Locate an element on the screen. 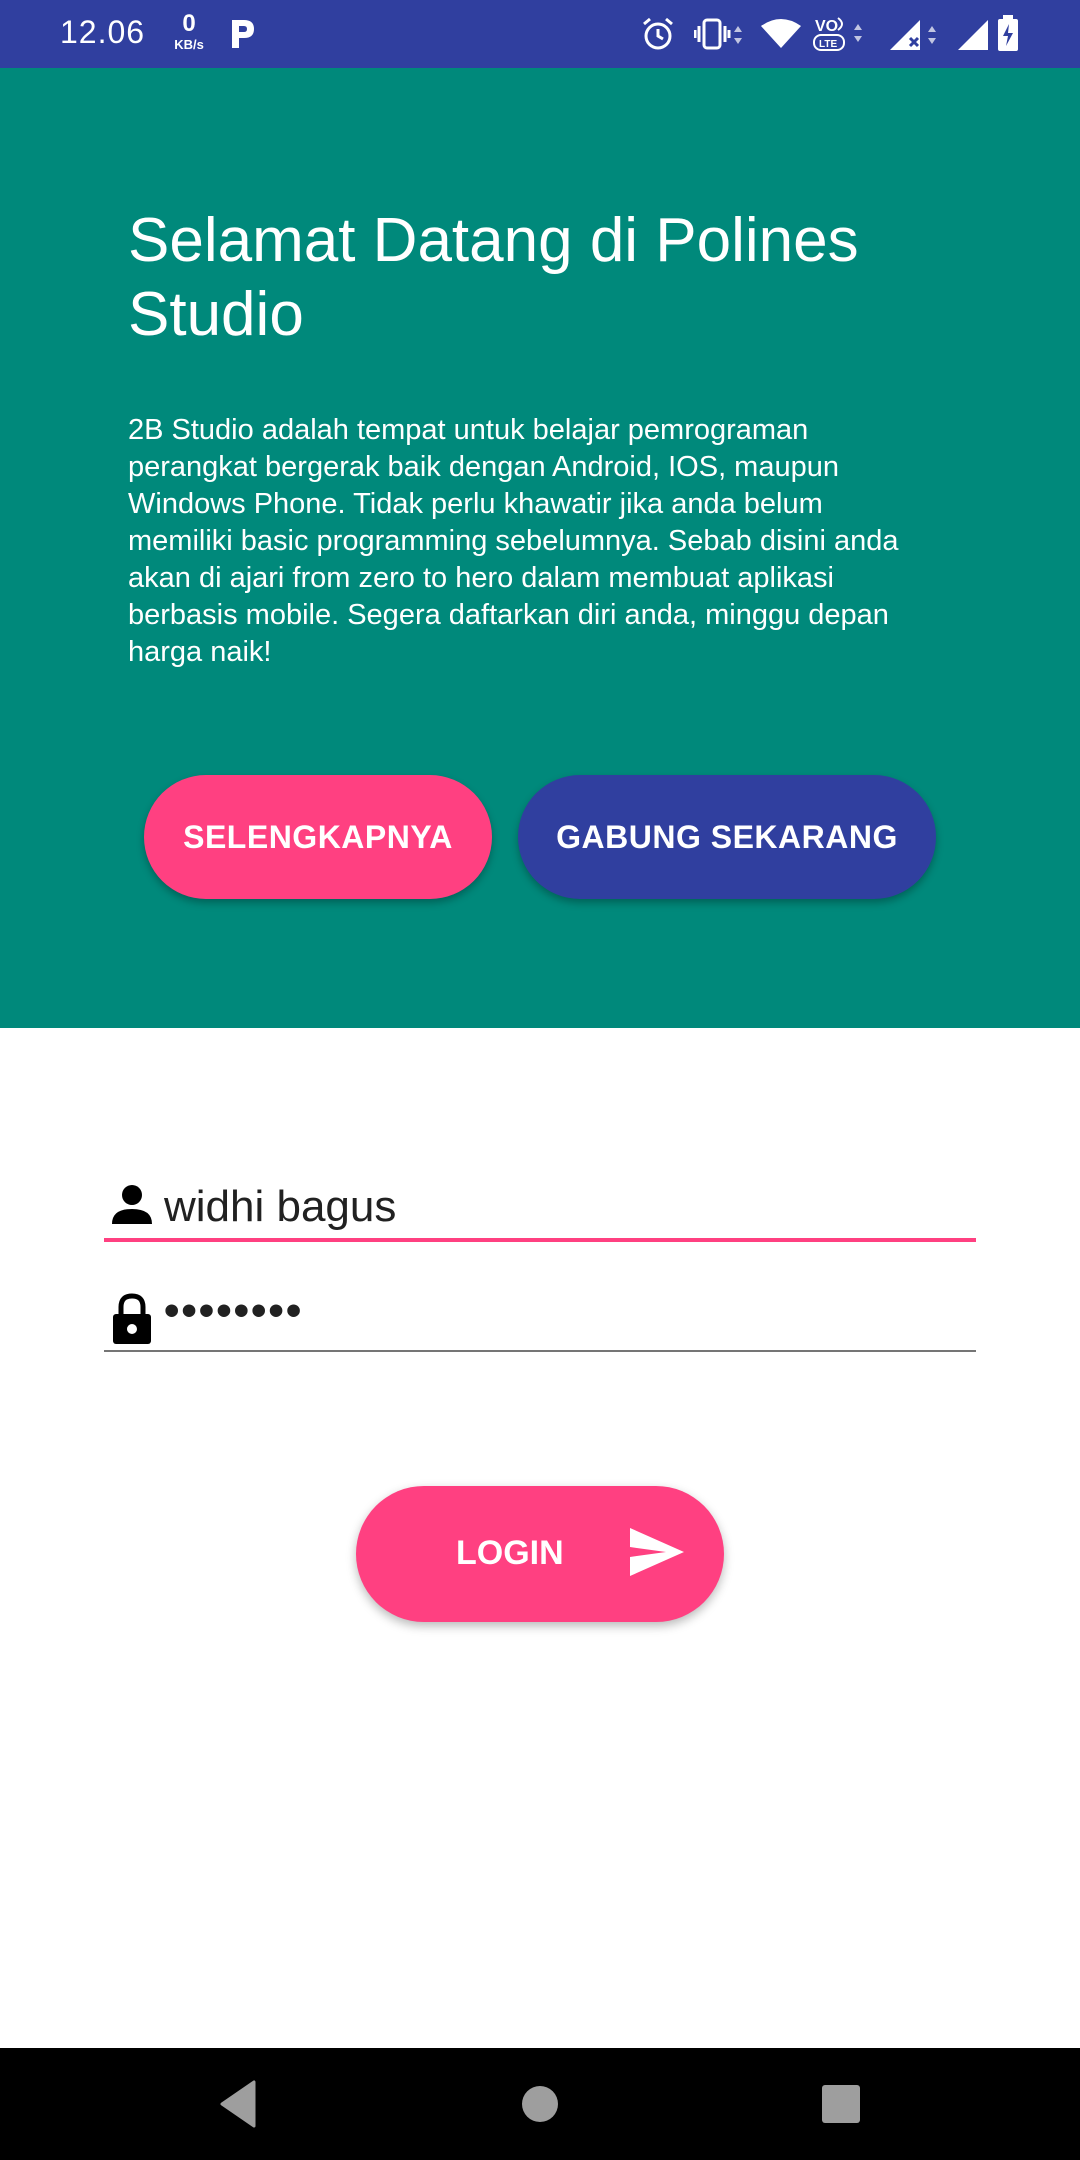 The height and width of the screenshot is (2160, 1080). password-input: •••••••• is located at coordinates (233, 1311).